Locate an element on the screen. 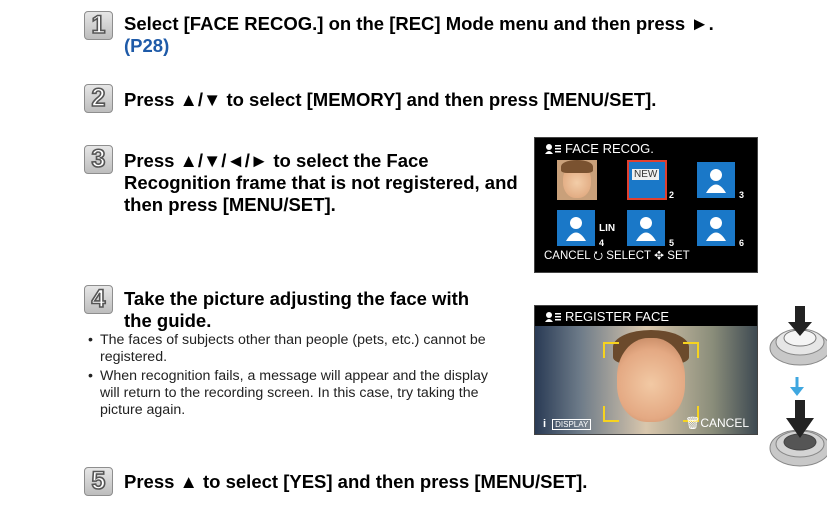 This screenshot has width=827, height=508. display-button-label: DISPLAY is located at coordinates (572, 424).